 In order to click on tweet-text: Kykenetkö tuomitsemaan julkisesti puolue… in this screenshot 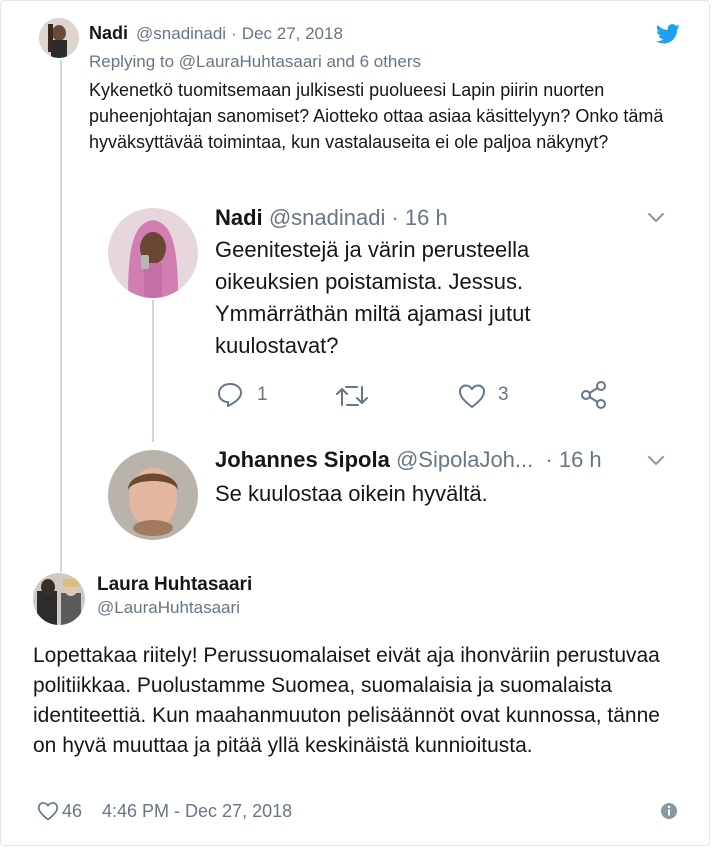, I will do `click(376, 116)`.